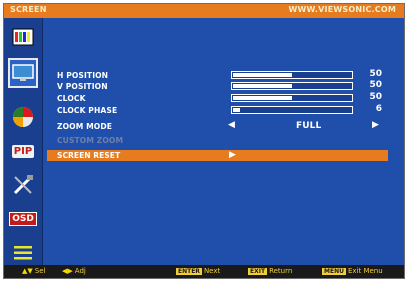  I want to click on menu-key-icon: MENU, so click(334, 271).